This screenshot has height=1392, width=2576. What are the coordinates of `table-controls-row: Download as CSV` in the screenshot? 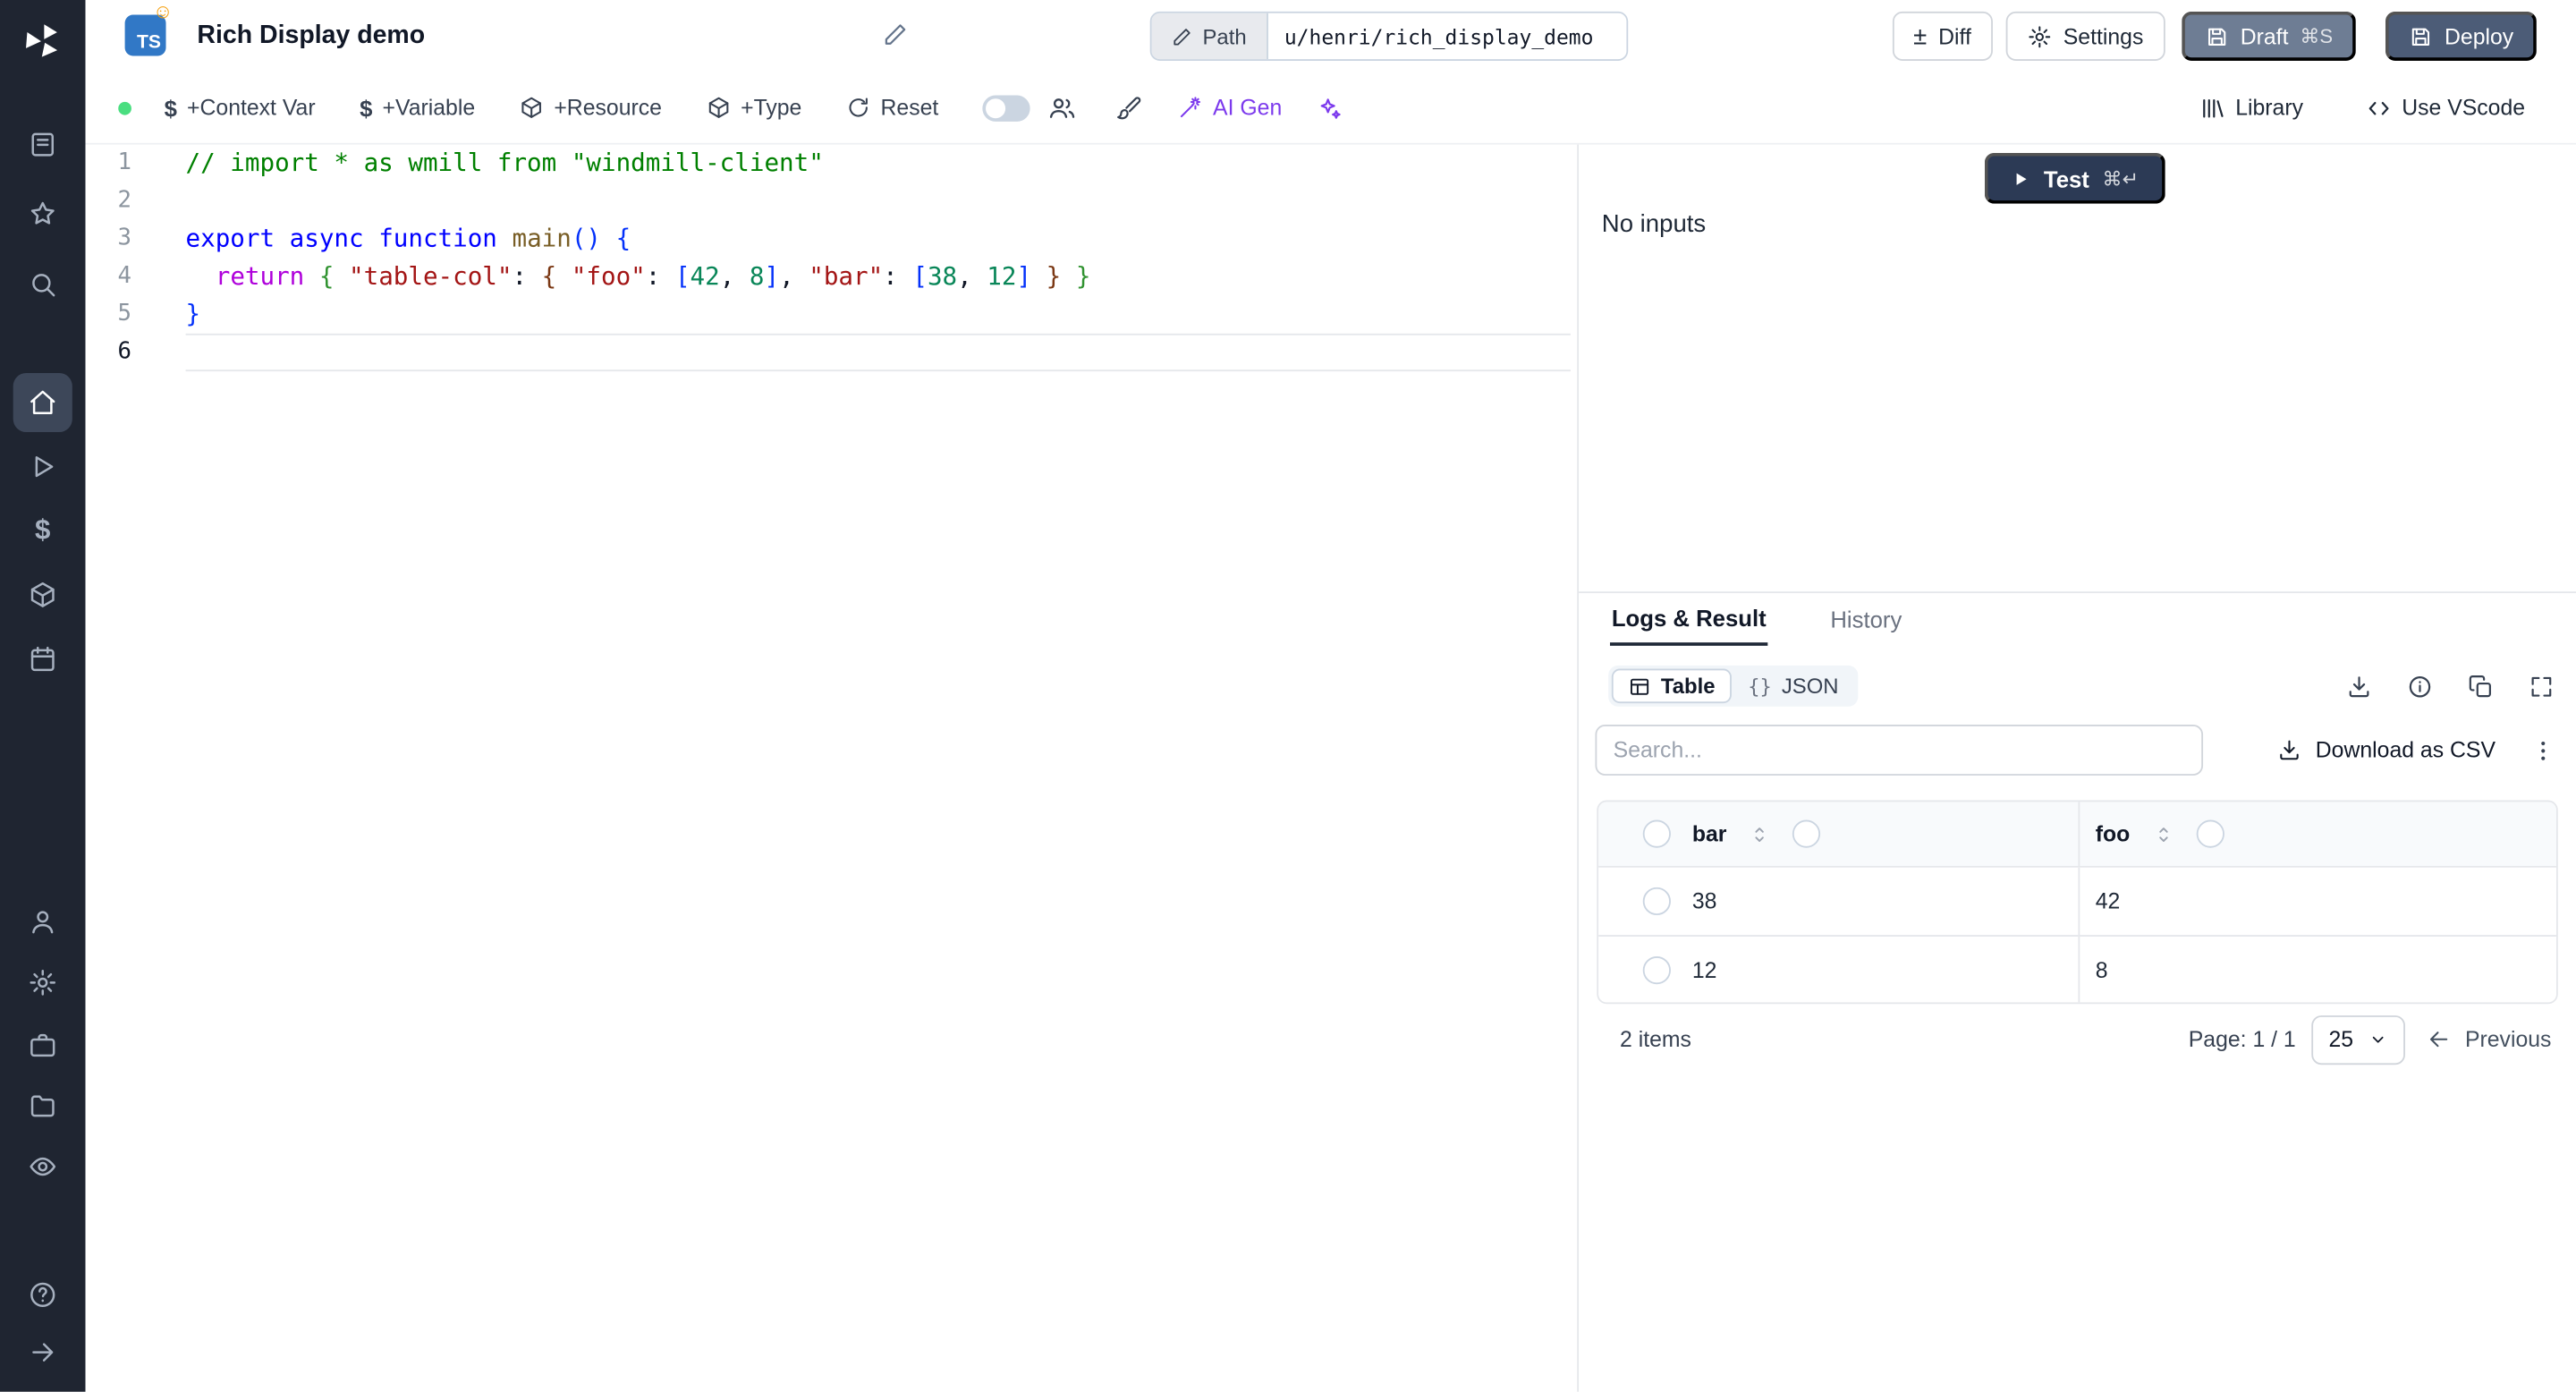 It's located at (2077, 750).